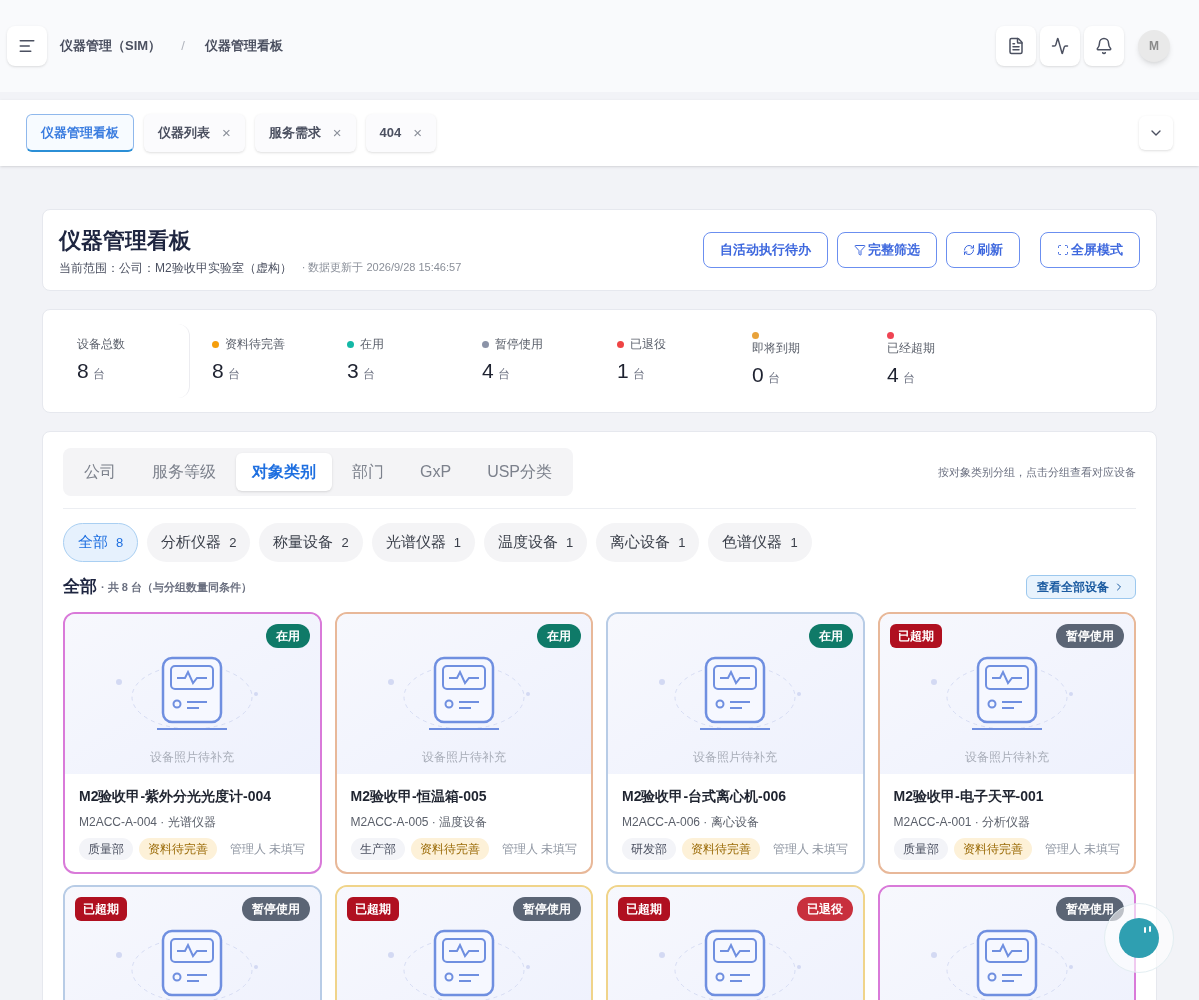 Image resolution: width=1199 pixels, height=1000 pixels. Describe the element at coordinates (463, 742) in the screenshot. I see `equipment-card: 在用 设备照片待补充 M2验收甲-恒温箱-005 M2ACC-A-005 · 温度设备 生产部 资料待完善 管理人 未填写` at that location.